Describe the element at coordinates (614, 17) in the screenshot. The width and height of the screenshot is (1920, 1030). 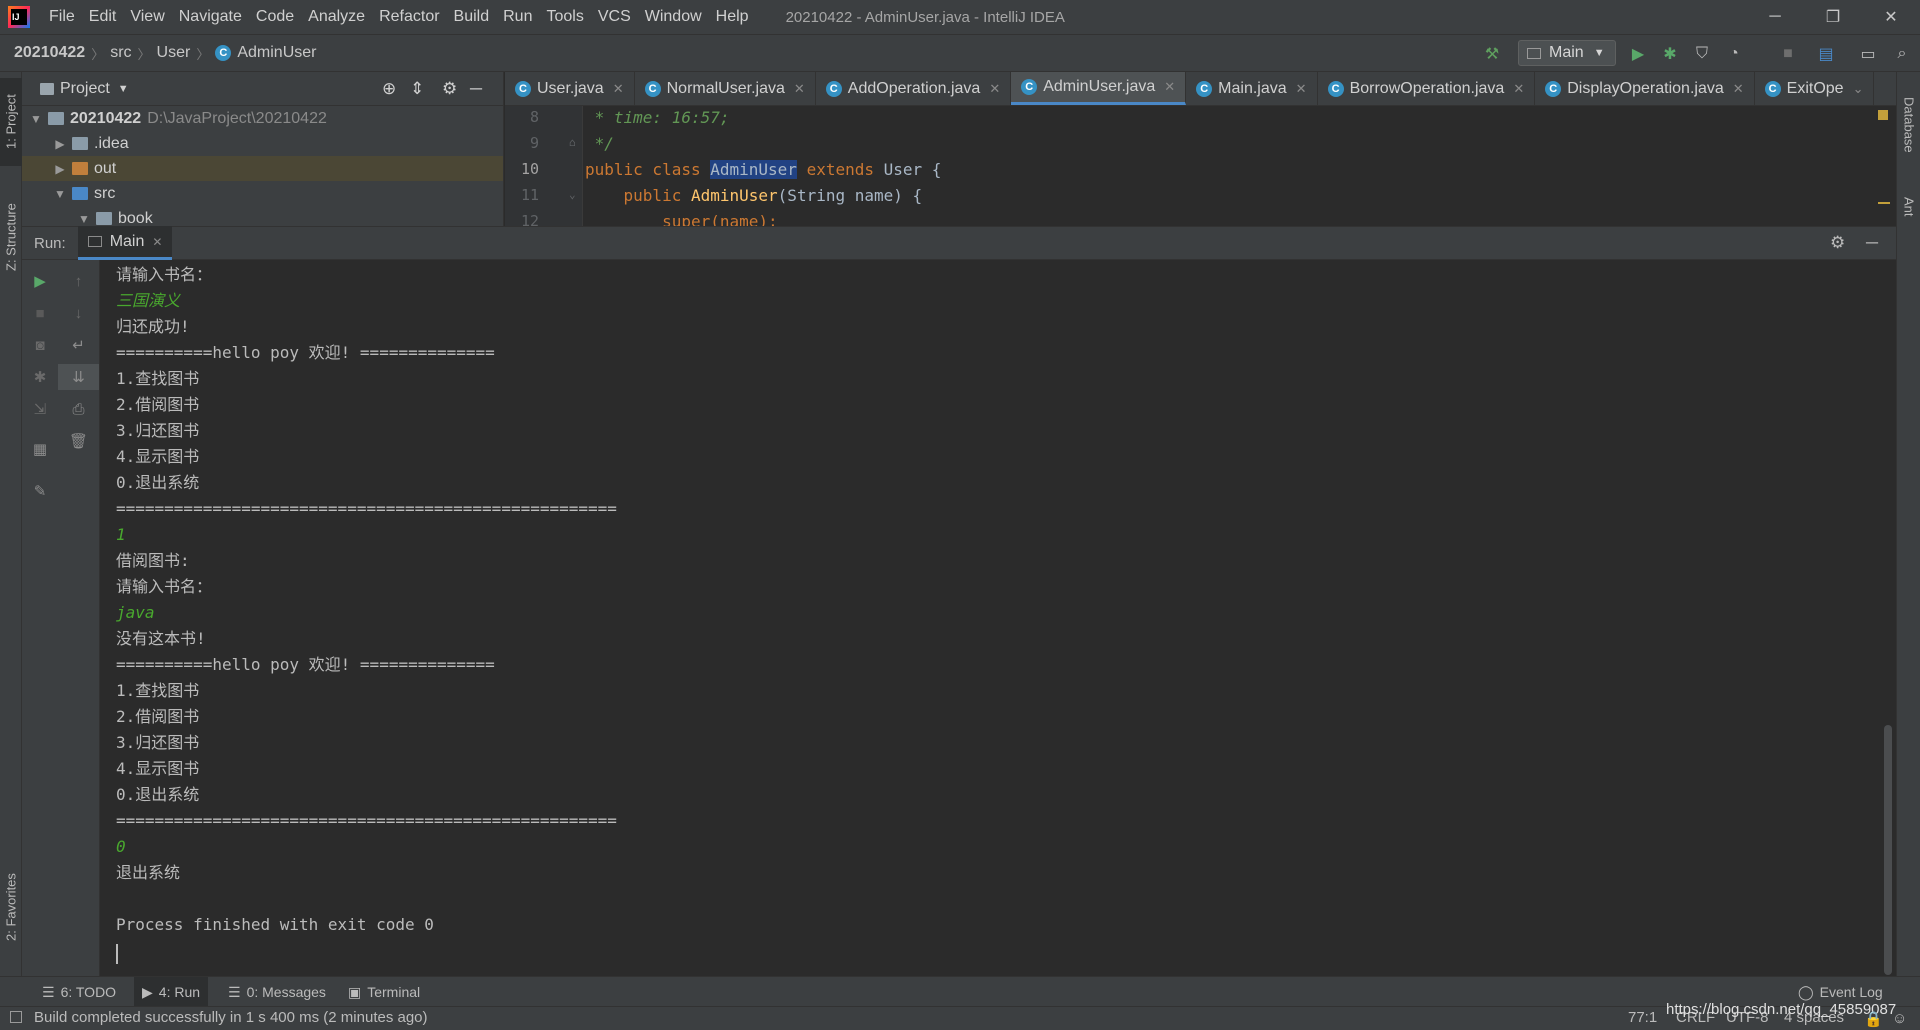
I see `menu-vcs: VCS` at that location.